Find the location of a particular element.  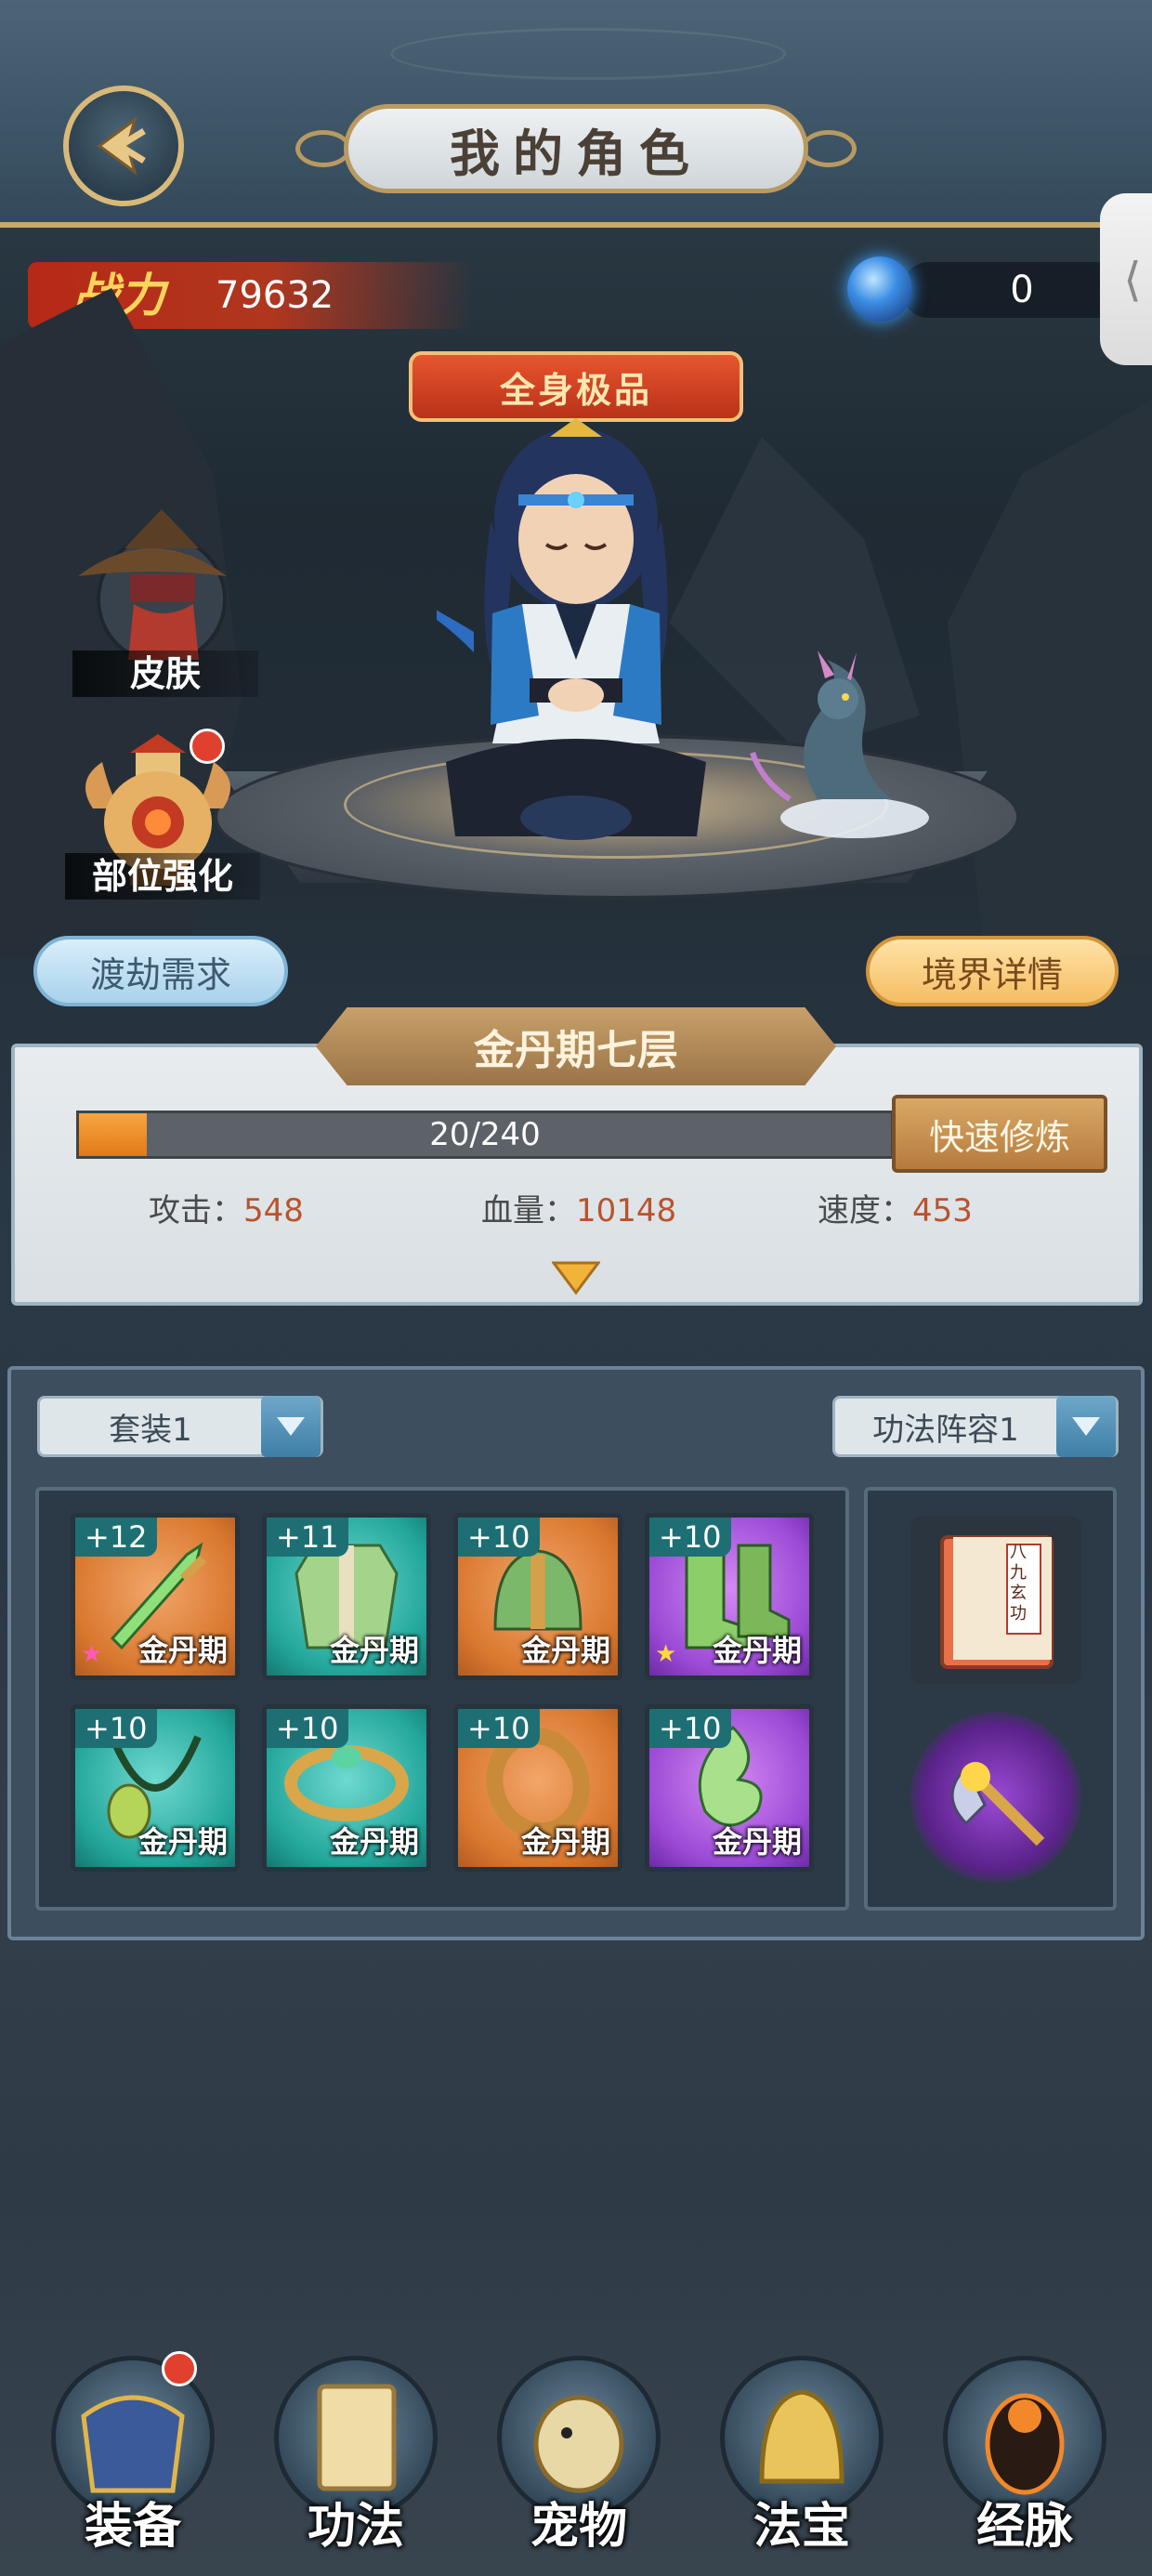

treasure-weapon-slot is located at coordinates (996, 1797).